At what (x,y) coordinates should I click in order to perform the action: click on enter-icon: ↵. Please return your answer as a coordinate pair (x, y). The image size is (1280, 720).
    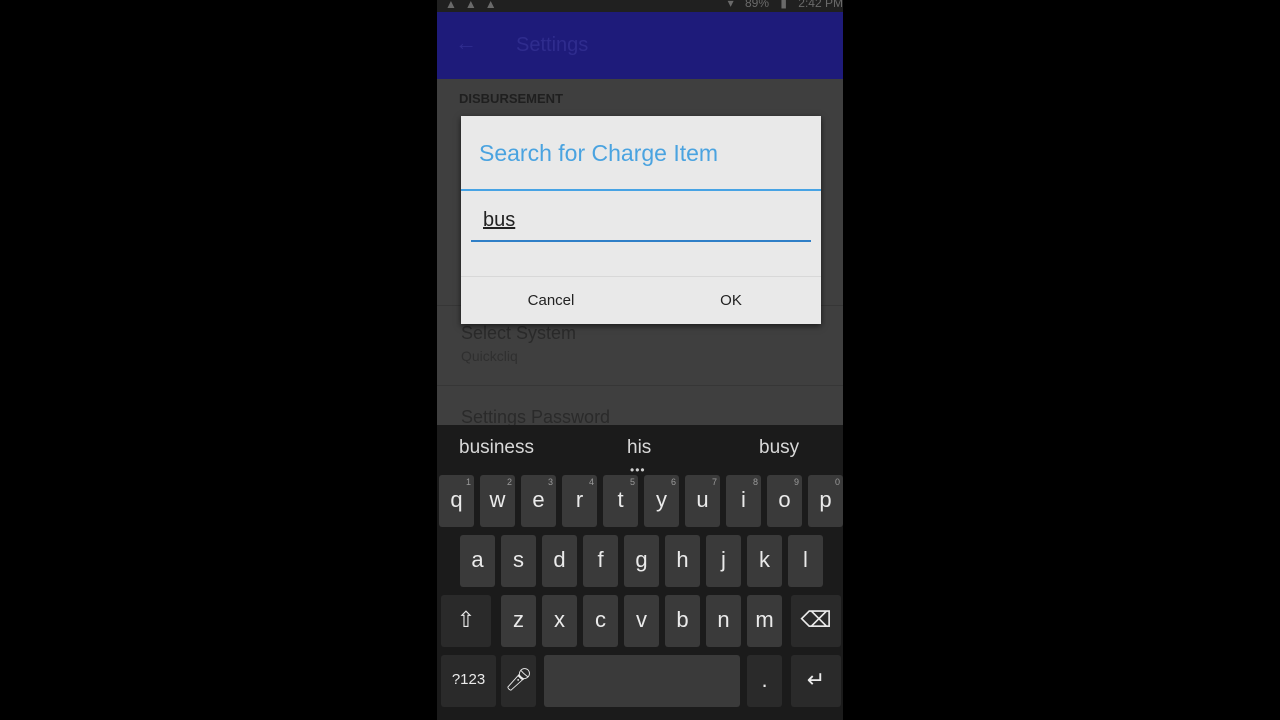
    Looking at the image, I should click on (816, 679).